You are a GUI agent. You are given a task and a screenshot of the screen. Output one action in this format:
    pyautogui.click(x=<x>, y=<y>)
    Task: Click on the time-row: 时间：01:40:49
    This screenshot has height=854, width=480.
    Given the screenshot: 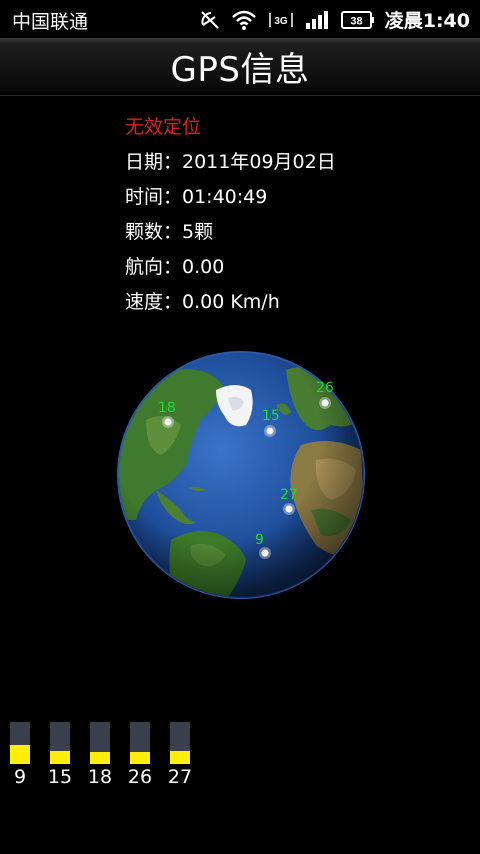 What is the action you would take?
    pyautogui.click(x=196, y=197)
    